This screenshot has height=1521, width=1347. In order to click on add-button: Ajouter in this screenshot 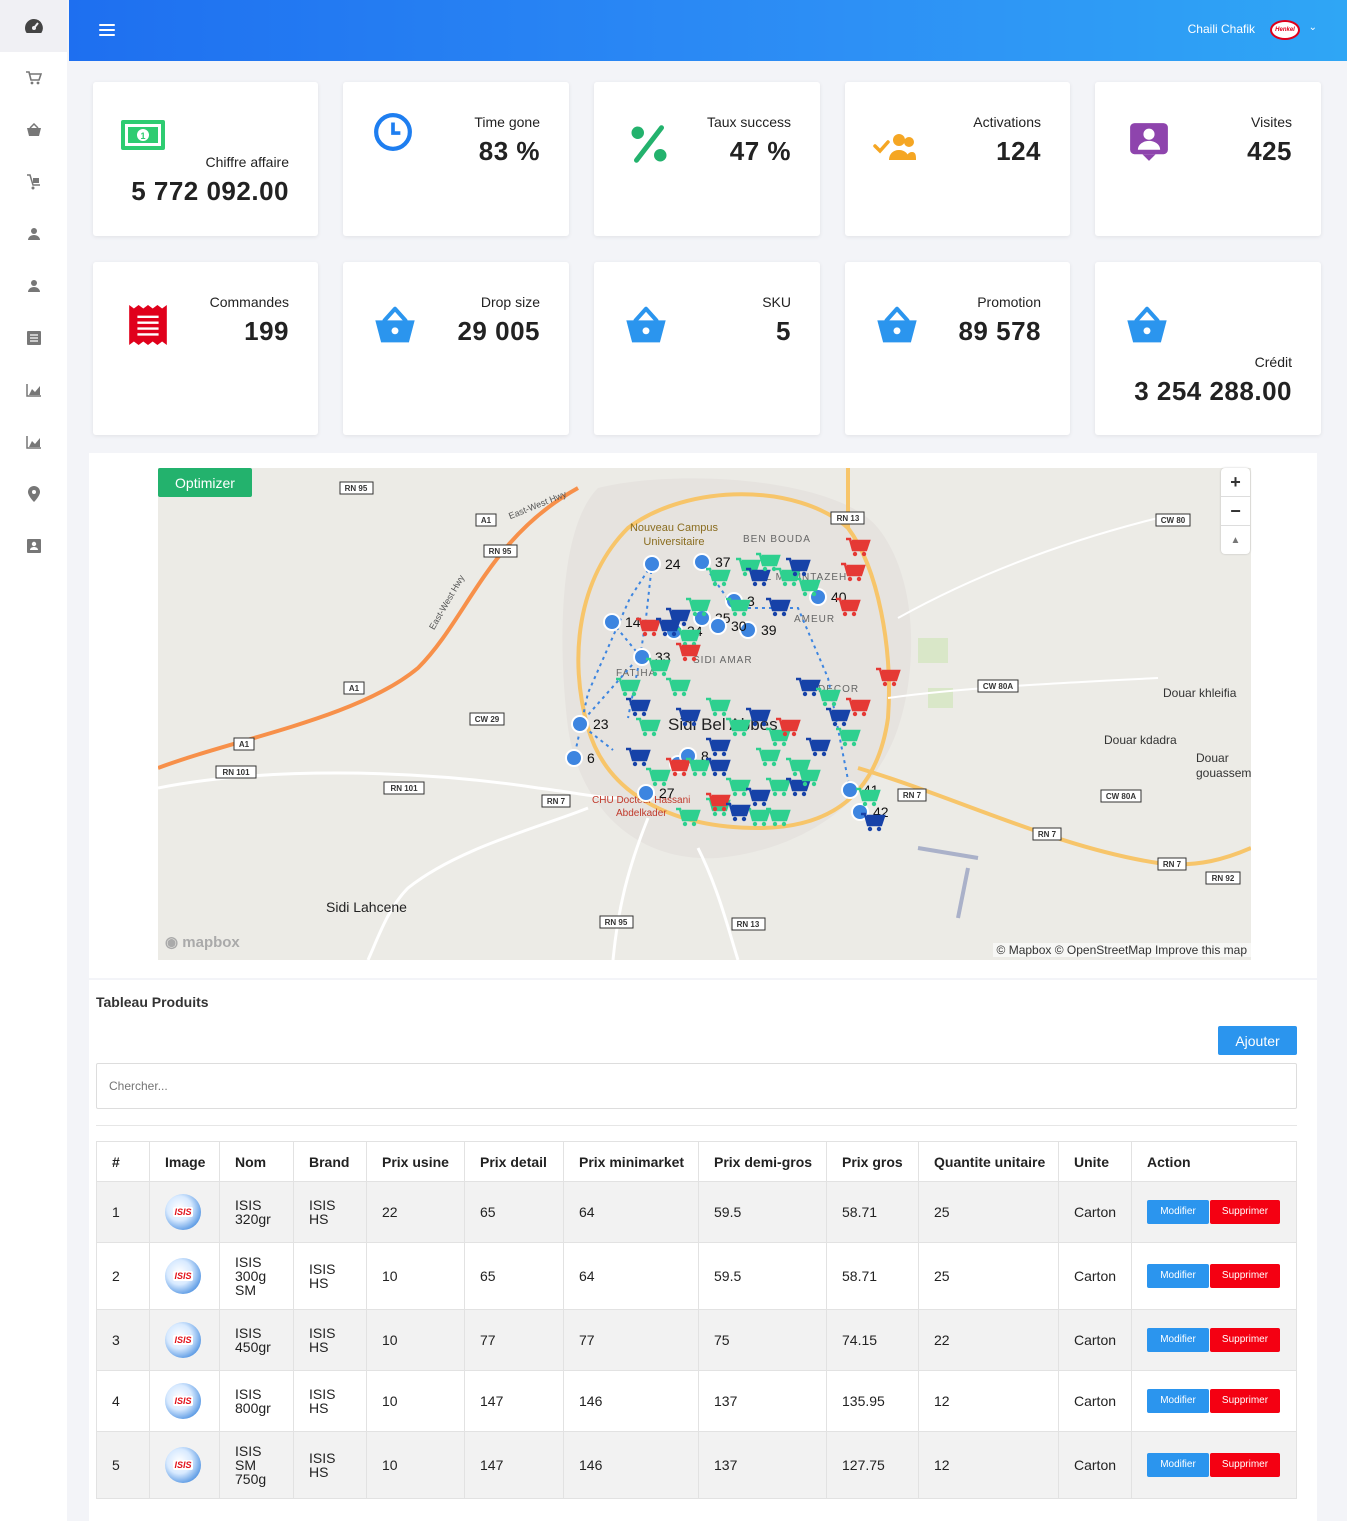, I will do `click(1257, 1040)`.